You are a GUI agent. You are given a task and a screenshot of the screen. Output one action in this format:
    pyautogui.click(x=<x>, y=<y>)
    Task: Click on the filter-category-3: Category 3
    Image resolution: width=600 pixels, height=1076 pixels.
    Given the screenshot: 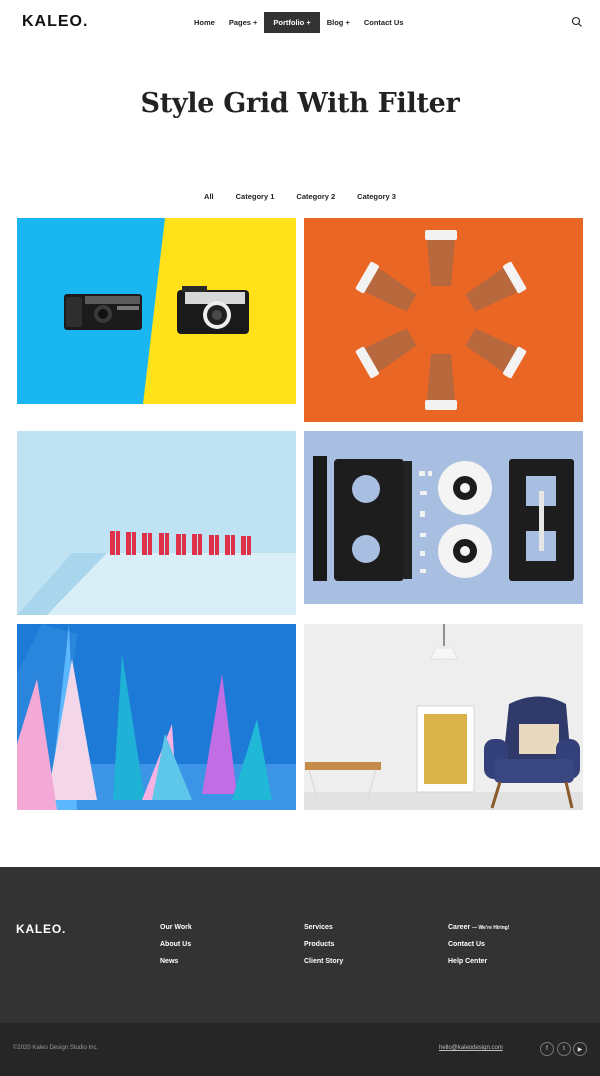 What is the action you would take?
    pyautogui.click(x=376, y=196)
    